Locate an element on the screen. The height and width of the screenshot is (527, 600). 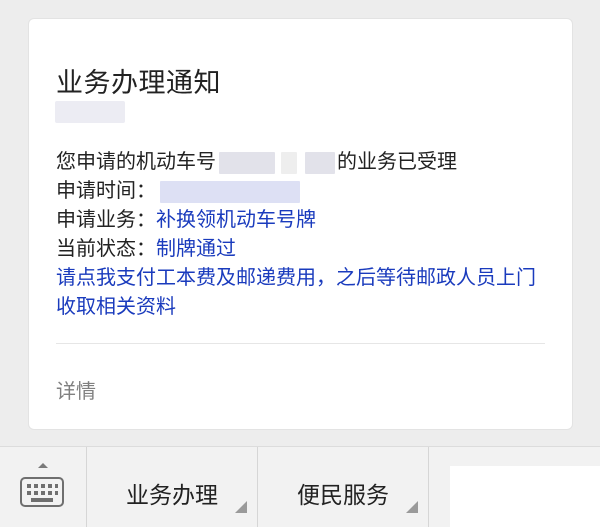
menu-item-business: 业务办理 is located at coordinates (172, 487).